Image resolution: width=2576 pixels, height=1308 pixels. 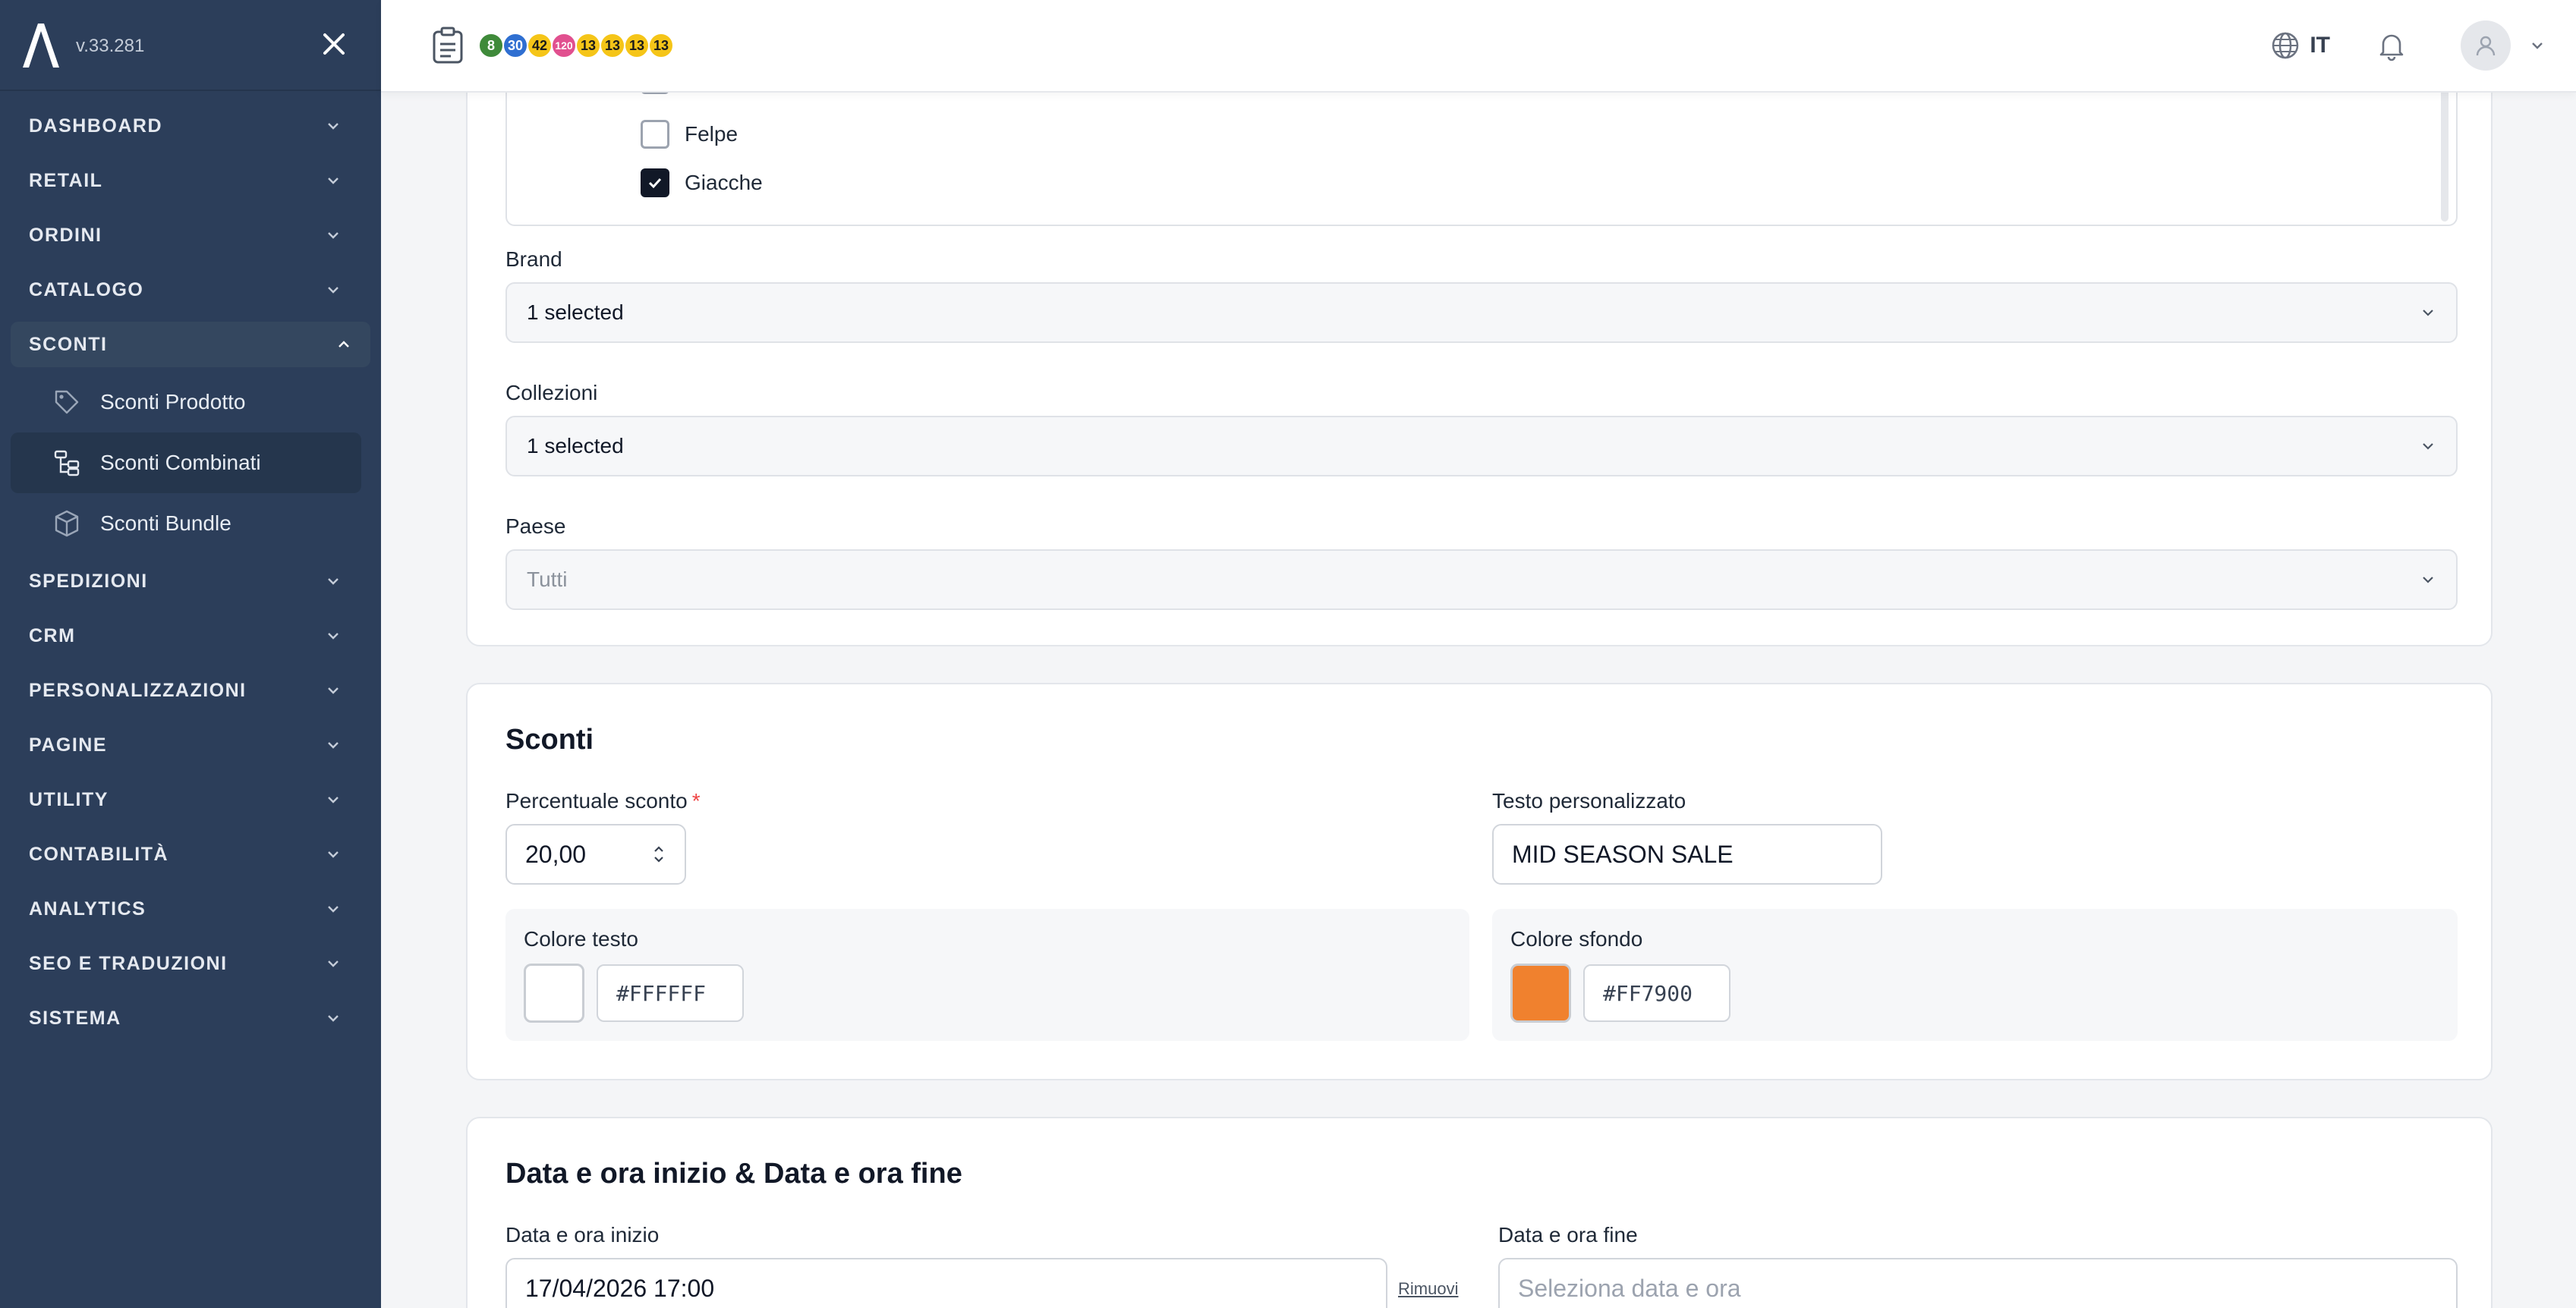 I want to click on checkbox-giacche, so click(x=655, y=182).